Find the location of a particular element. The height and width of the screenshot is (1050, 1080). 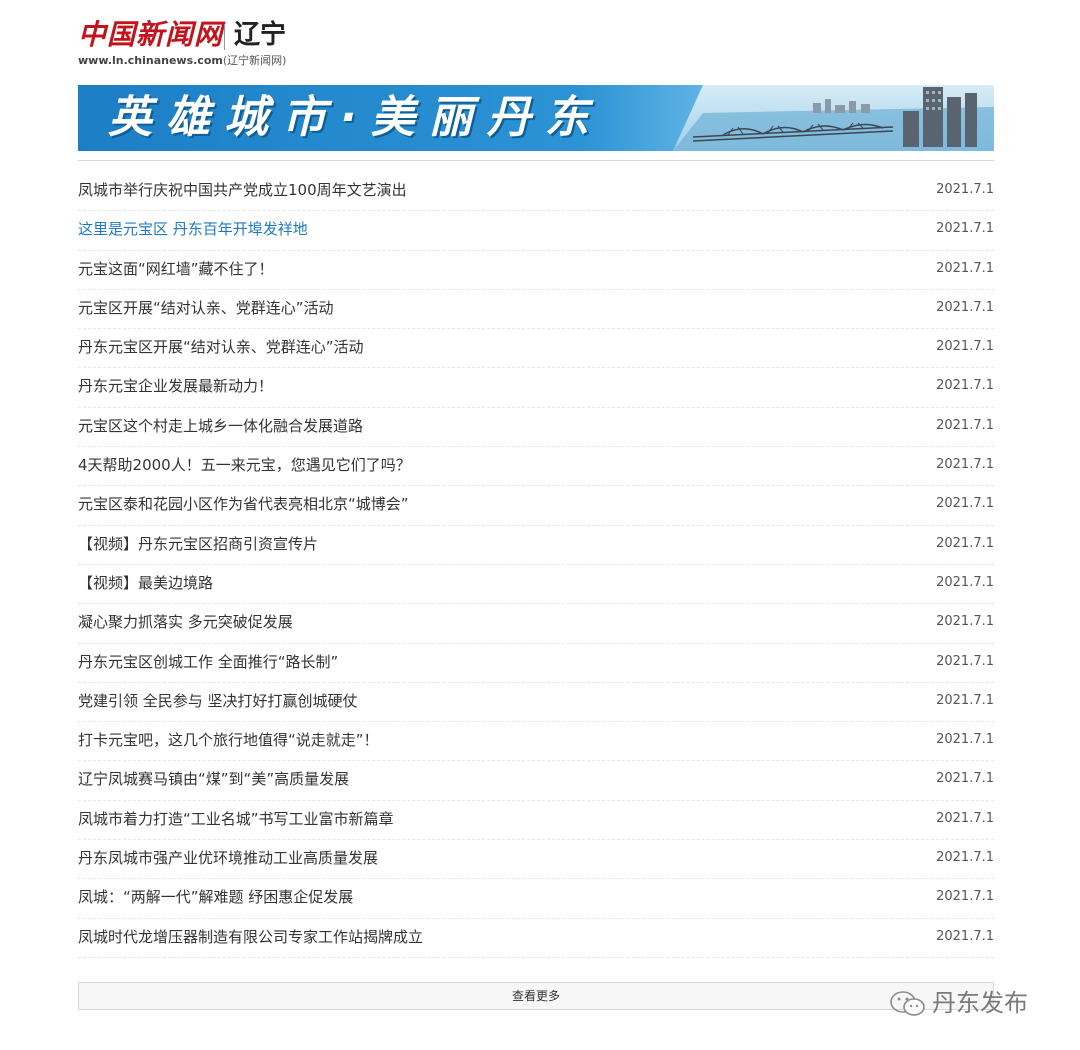

news-title-link: 凤城市着力打造“工业名城”书写工业富市新篇章 is located at coordinates (236, 819).